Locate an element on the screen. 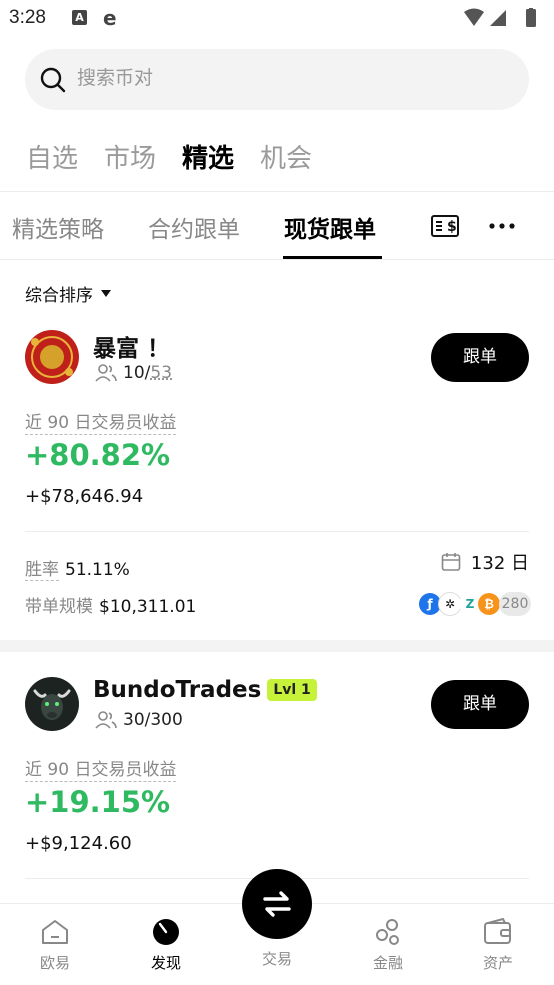 The height and width of the screenshot is (985, 554). search-bar is located at coordinates (277, 79).